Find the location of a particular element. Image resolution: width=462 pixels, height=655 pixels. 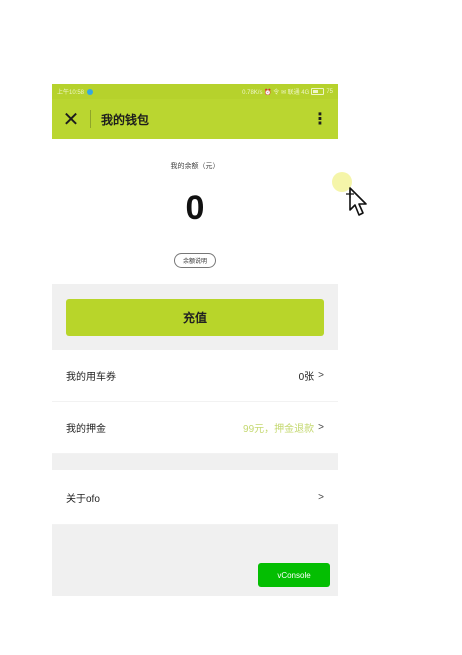

about-row: 关于ofo > is located at coordinates (195, 497).